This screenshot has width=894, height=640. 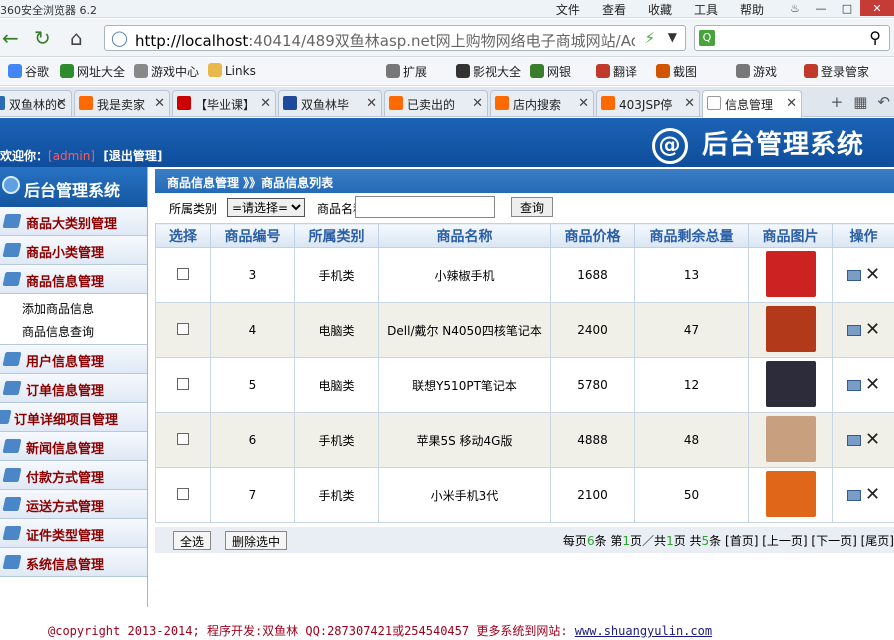 I want to click on bookmark-extensions: 扩展, so click(x=406, y=71).